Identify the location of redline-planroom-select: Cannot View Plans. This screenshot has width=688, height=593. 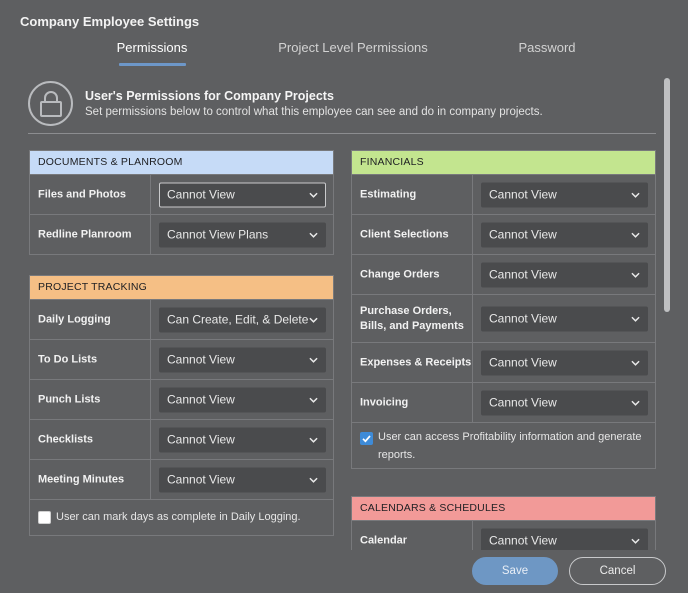
(242, 234).